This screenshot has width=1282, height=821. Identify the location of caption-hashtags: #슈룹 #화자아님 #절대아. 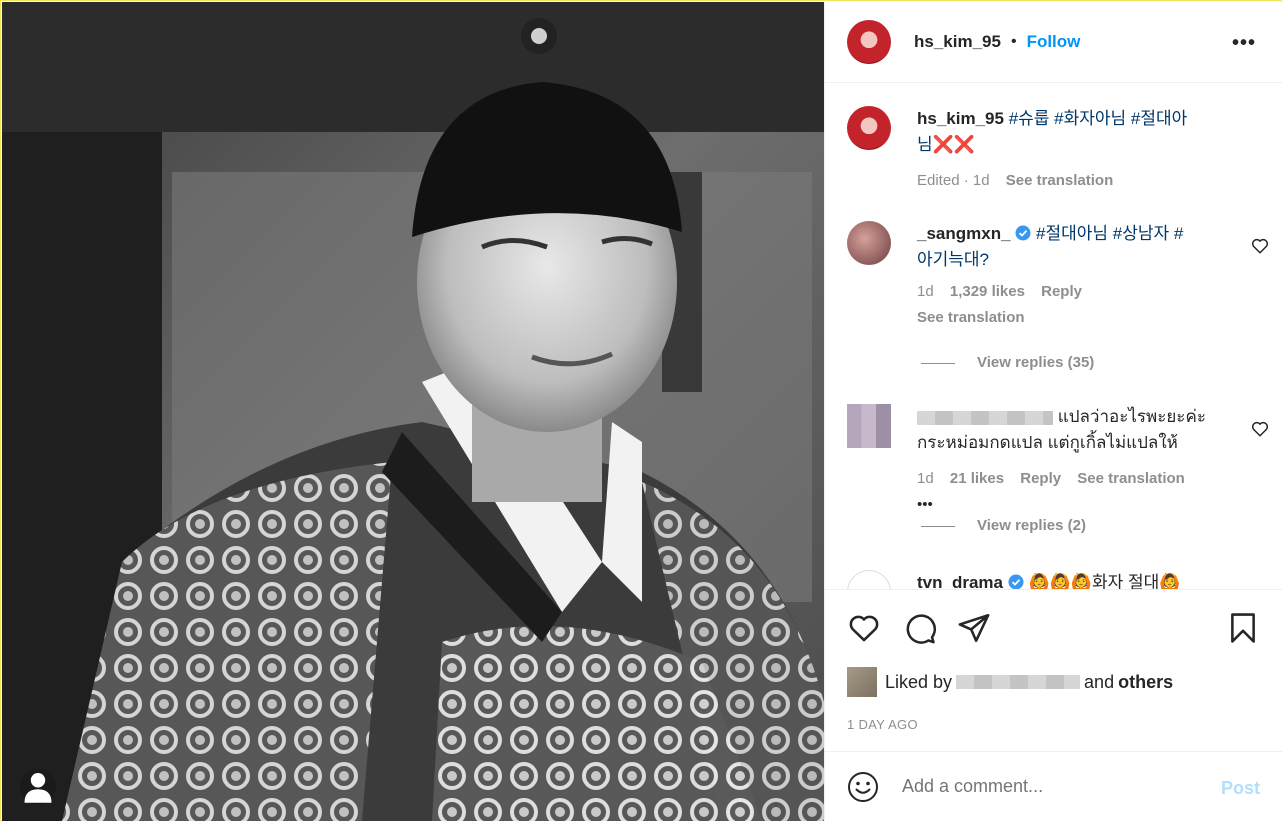
(1098, 118).